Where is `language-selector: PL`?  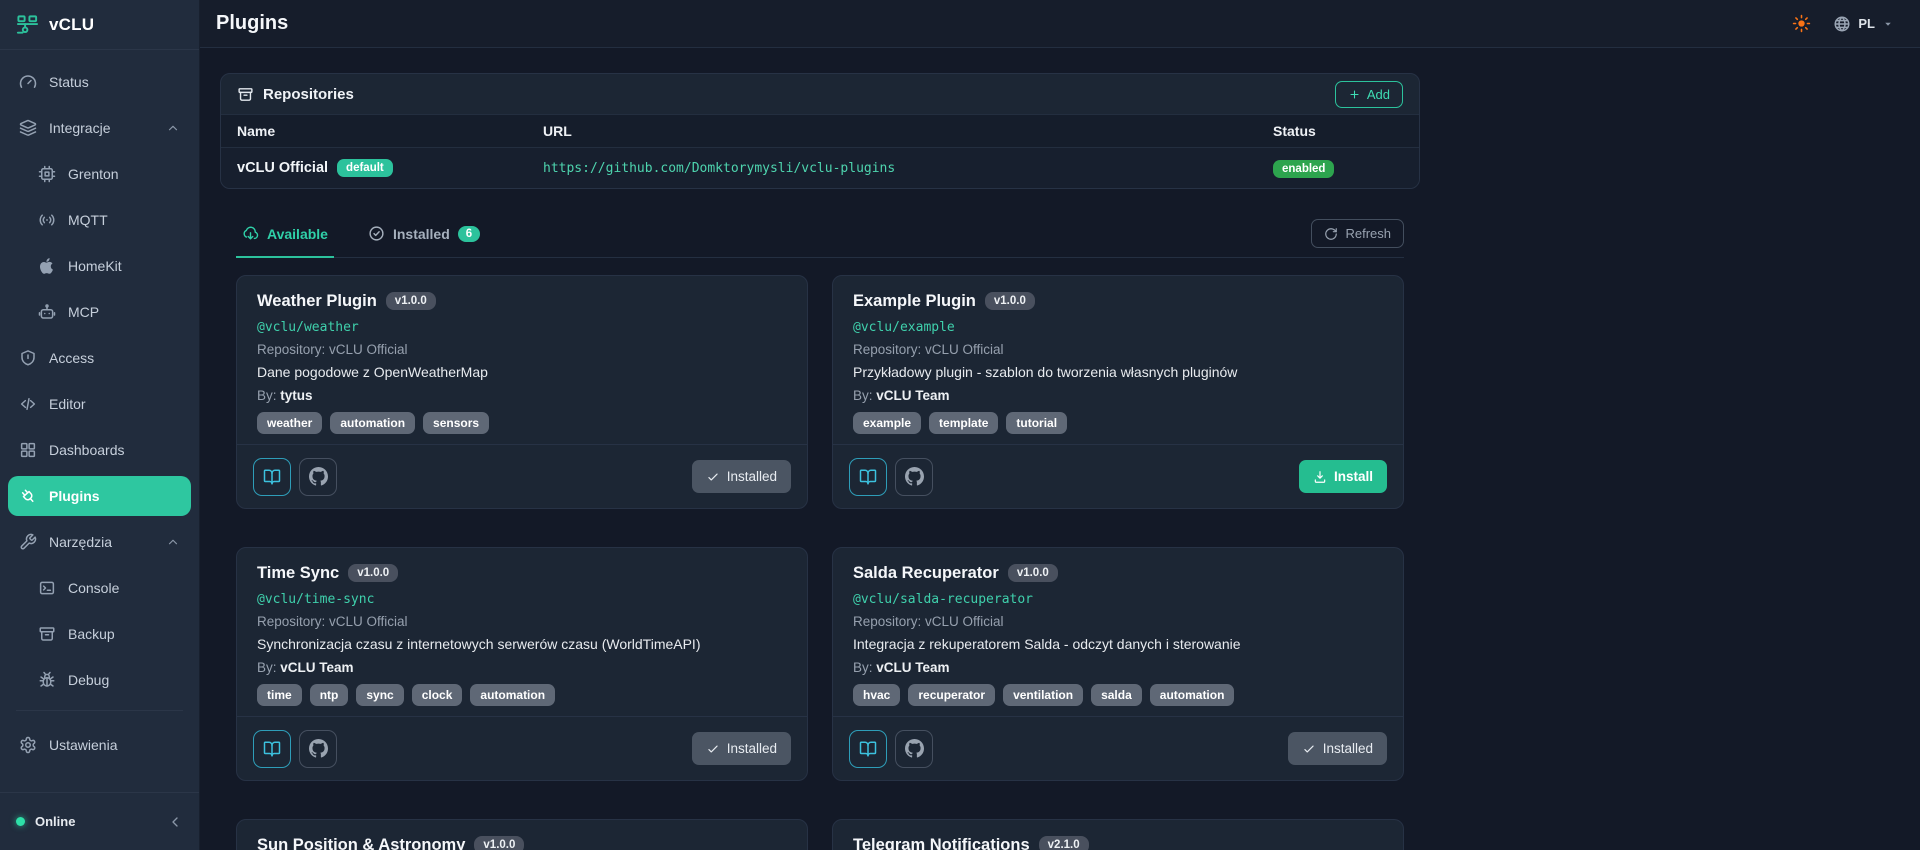 language-selector: PL is located at coordinates (1863, 24).